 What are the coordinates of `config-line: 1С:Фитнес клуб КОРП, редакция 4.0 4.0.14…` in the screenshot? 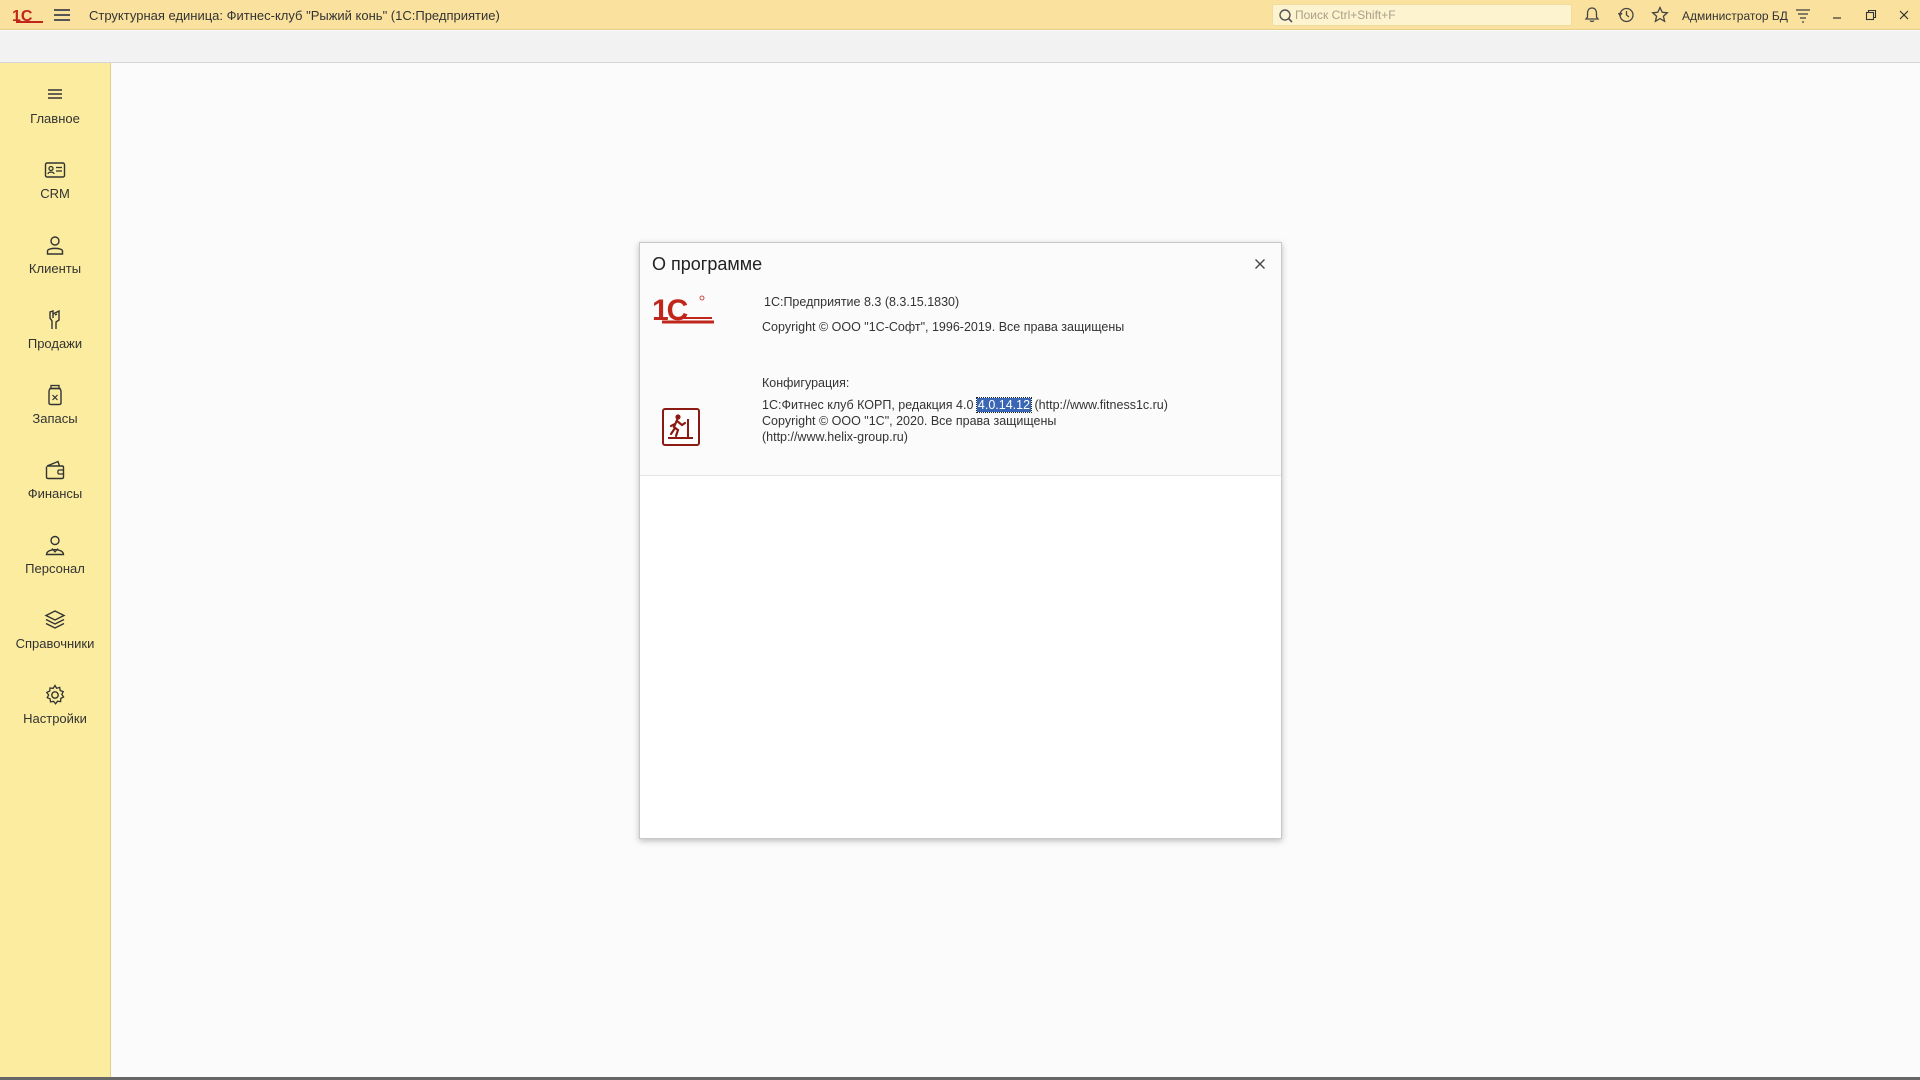 It's located at (965, 405).